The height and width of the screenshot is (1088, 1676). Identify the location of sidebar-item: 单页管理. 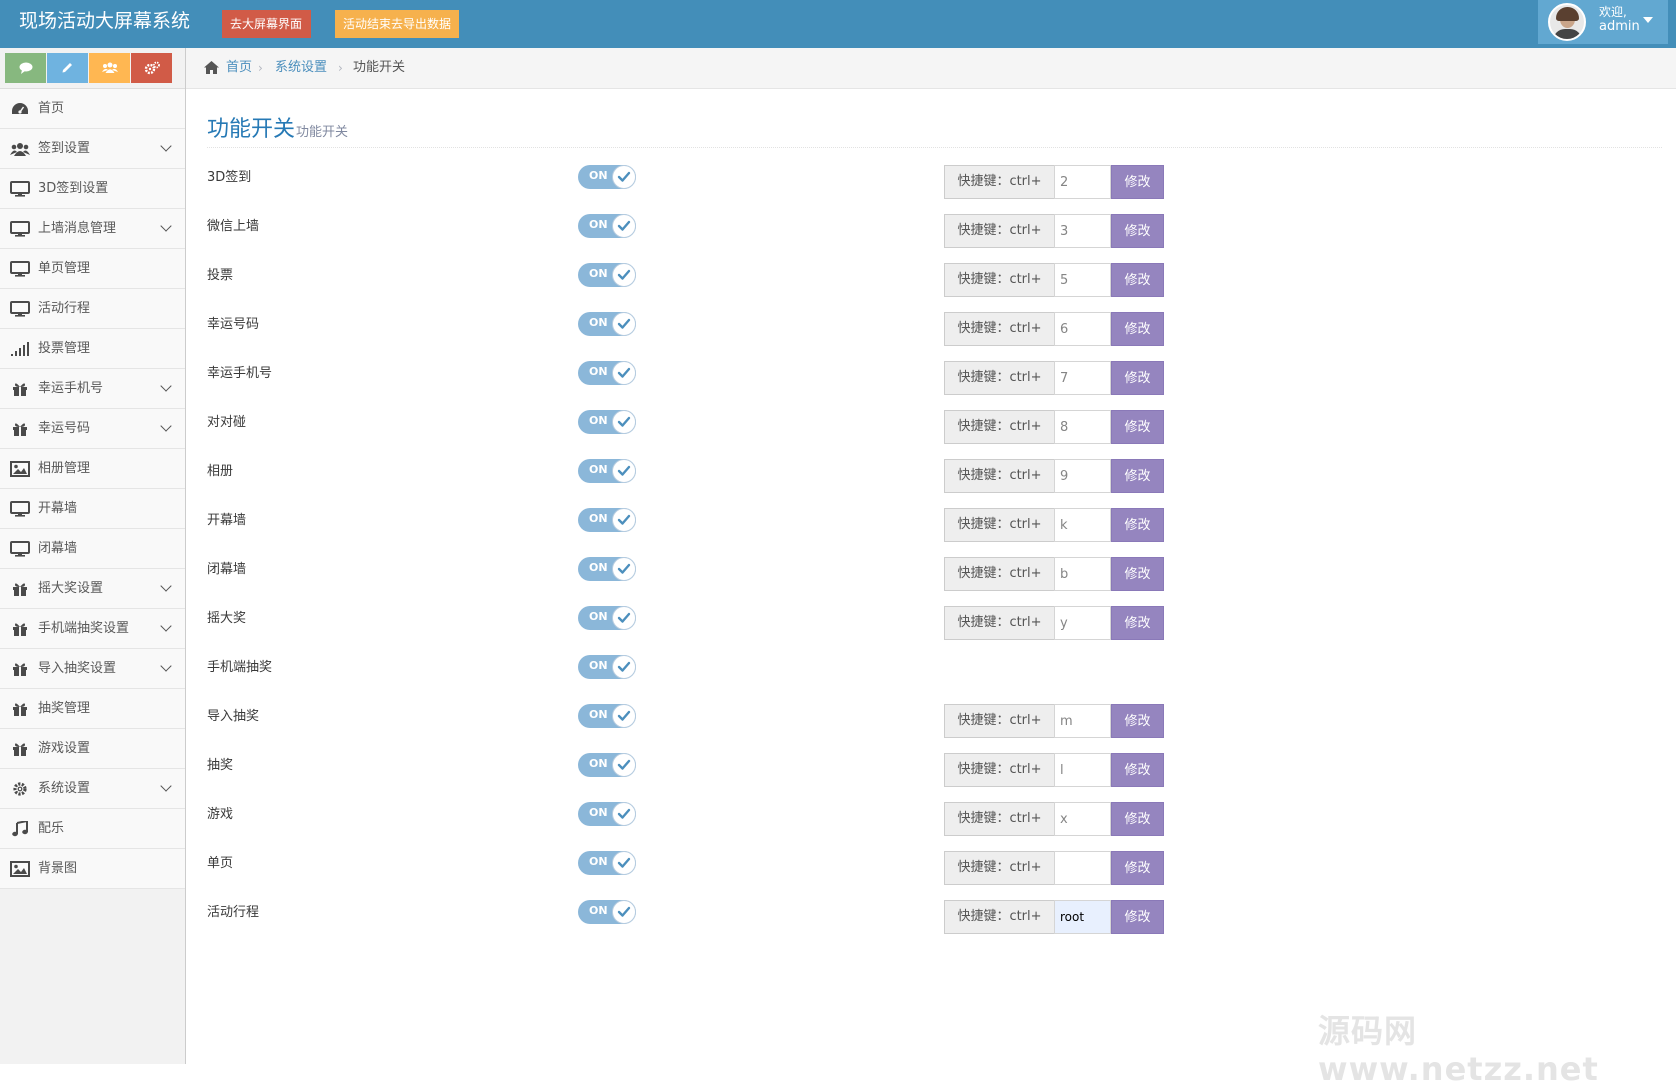
(92, 269).